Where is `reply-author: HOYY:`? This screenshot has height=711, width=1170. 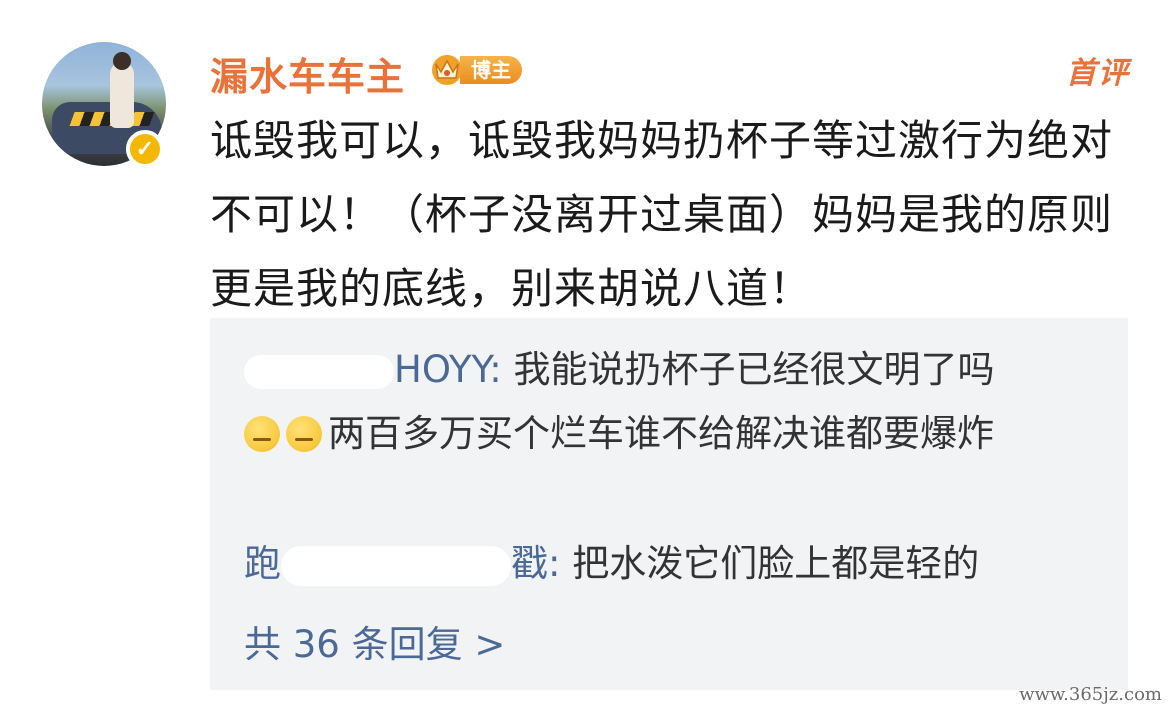 reply-author: HOYY: is located at coordinates (378, 369).